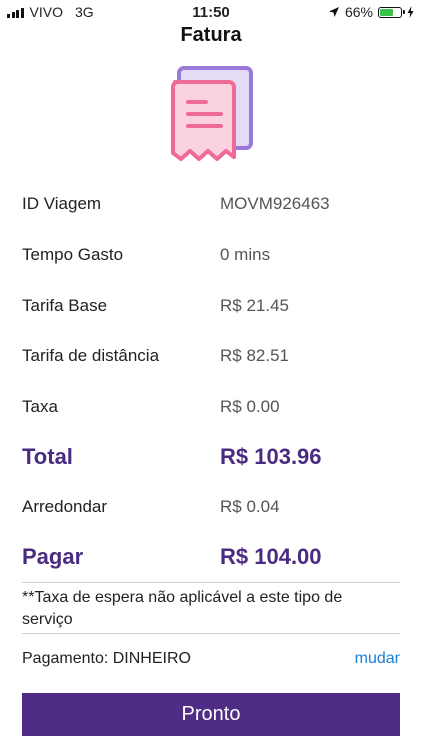  I want to click on row-value: R$ 21.45, so click(254, 305).